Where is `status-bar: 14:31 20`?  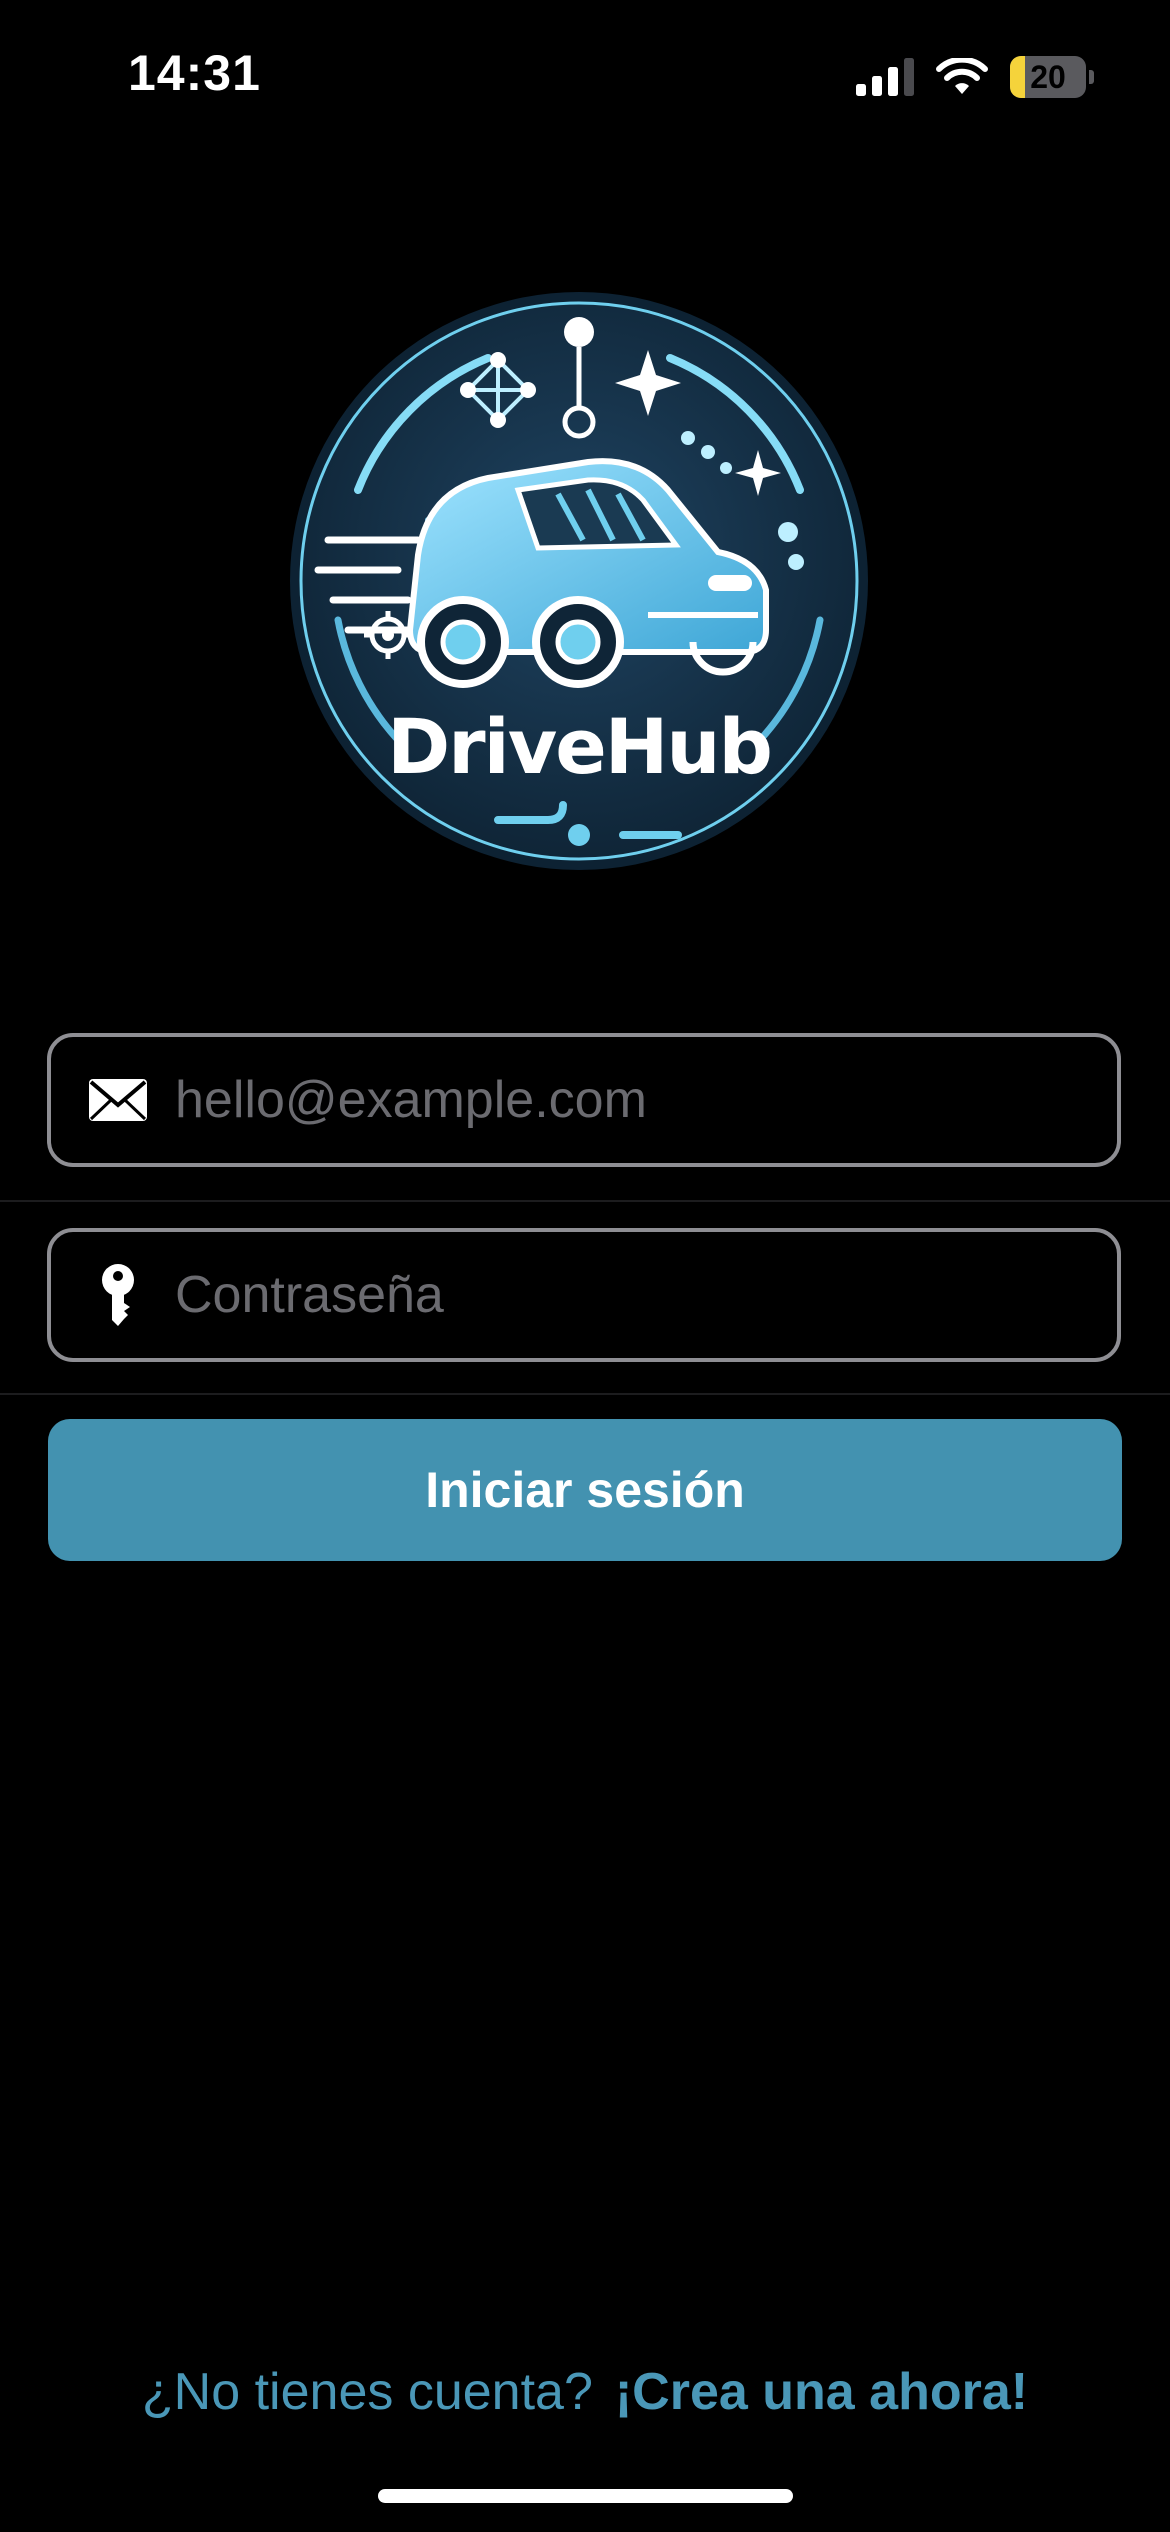
status-bar: 14:31 20 is located at coordinates (585, 75).